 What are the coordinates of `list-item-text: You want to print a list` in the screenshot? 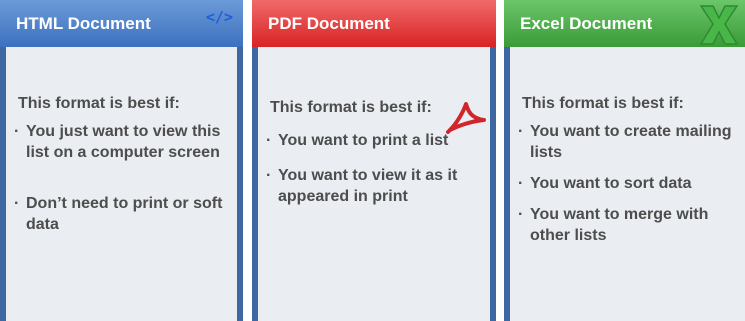 It's located at (363, 140).